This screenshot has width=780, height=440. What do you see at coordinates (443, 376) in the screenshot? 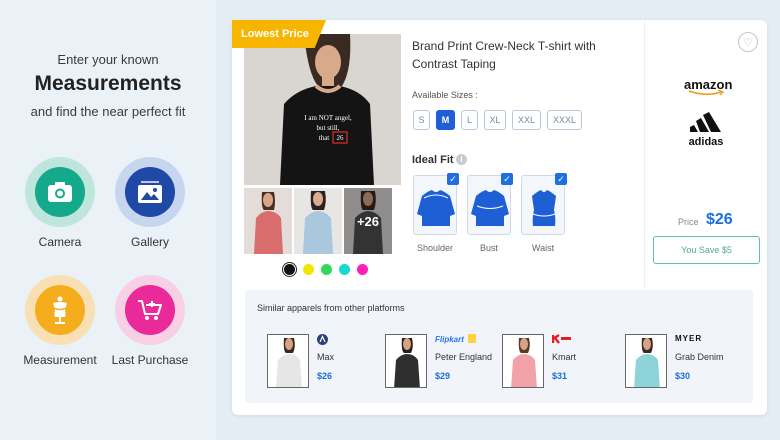
I see `similar-item-price: $29` at bounding box center [443, 376].